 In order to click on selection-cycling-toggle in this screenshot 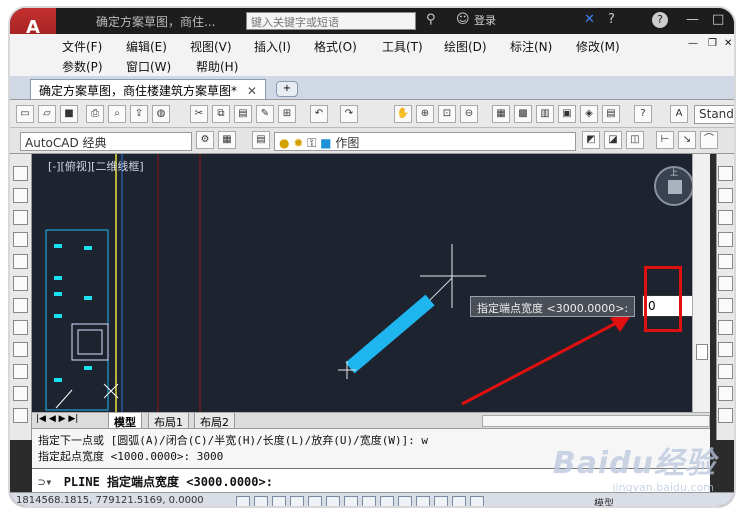, I will do `click(477, 501)`.